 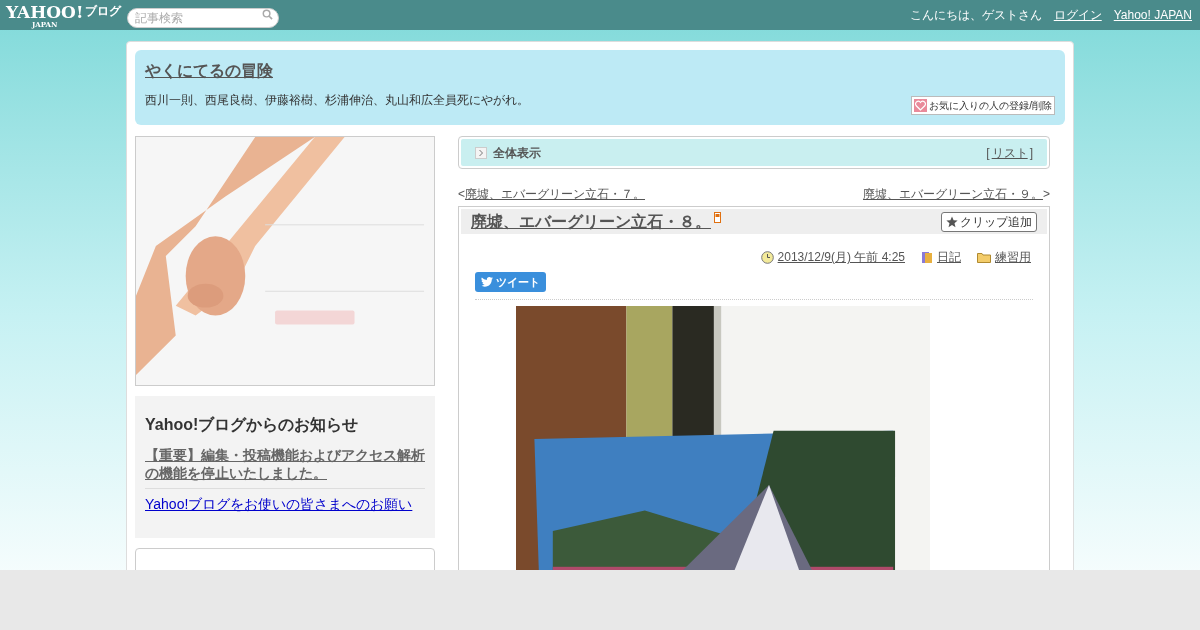 I want to click on date-link: 2013/12/9(月) 午前 4:25, so click(x=841, y=257).